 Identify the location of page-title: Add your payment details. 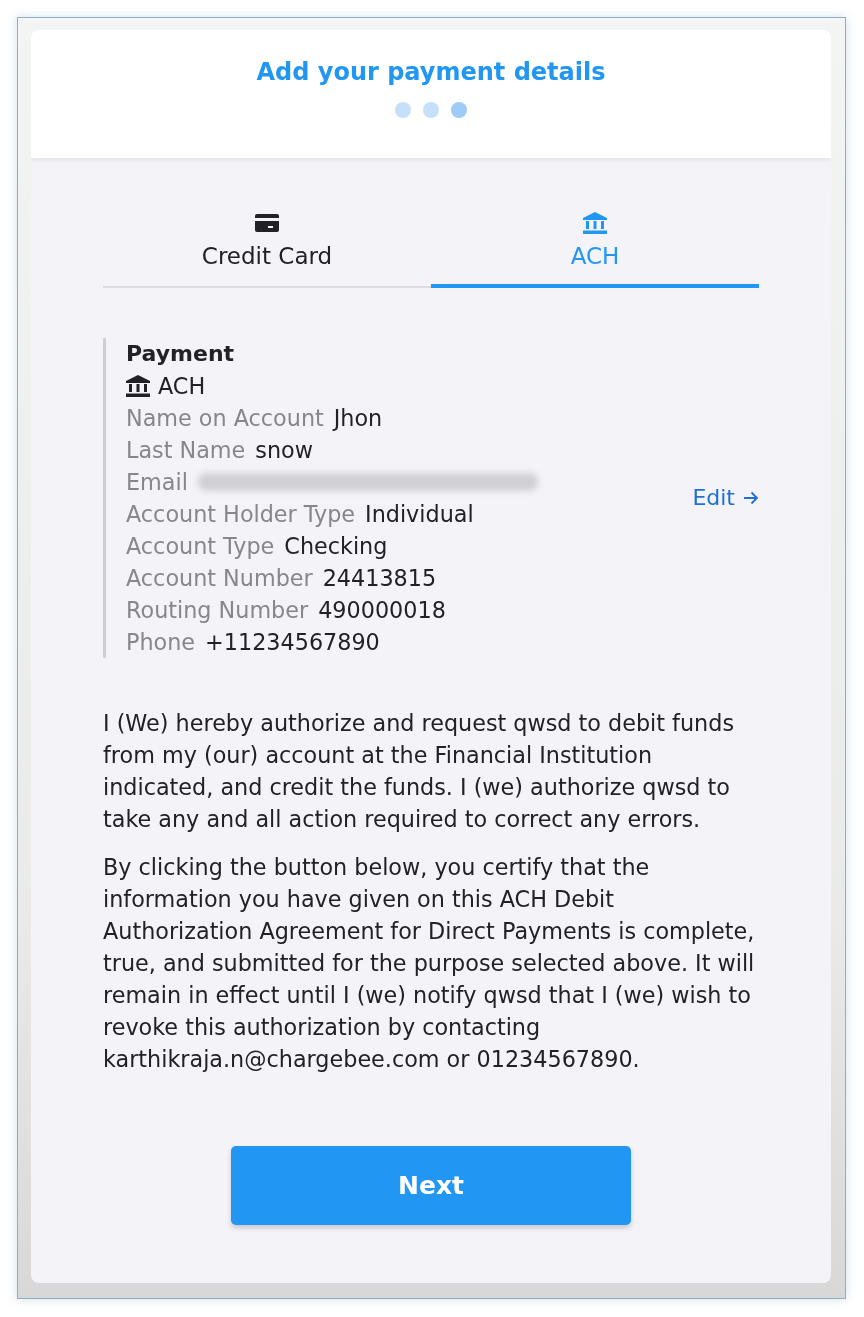
(431, 72).